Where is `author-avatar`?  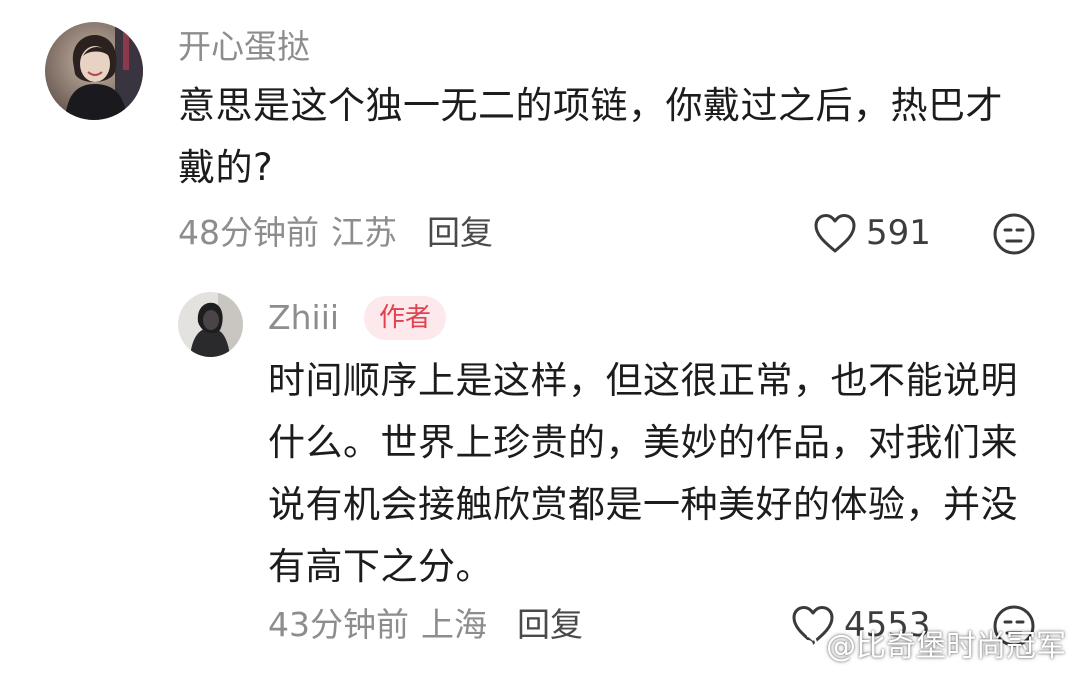
author-avatar is located at coordinates (210, 324).